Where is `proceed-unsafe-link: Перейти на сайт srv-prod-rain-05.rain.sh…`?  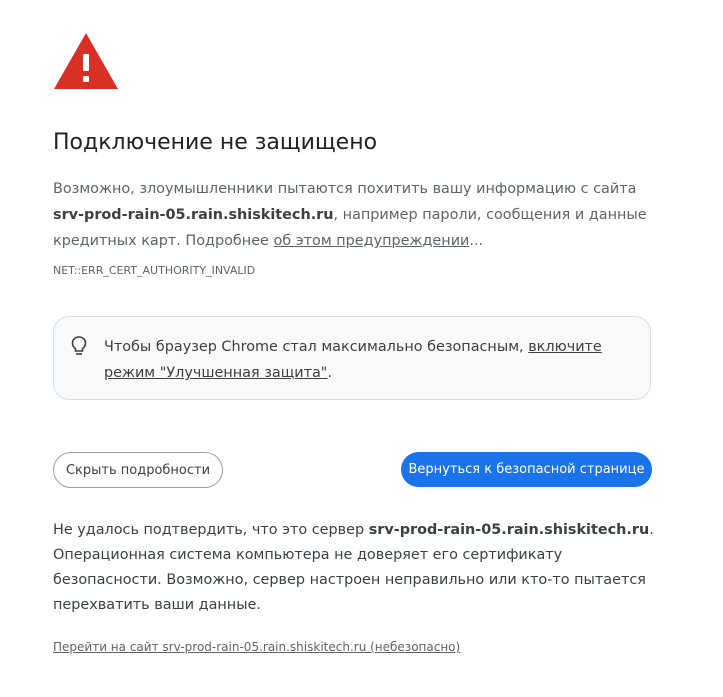 proceed-unsafe-link: Перейти на сайт srv-prod-rain-05.rain.sh… is located at coordinates (256, 647).